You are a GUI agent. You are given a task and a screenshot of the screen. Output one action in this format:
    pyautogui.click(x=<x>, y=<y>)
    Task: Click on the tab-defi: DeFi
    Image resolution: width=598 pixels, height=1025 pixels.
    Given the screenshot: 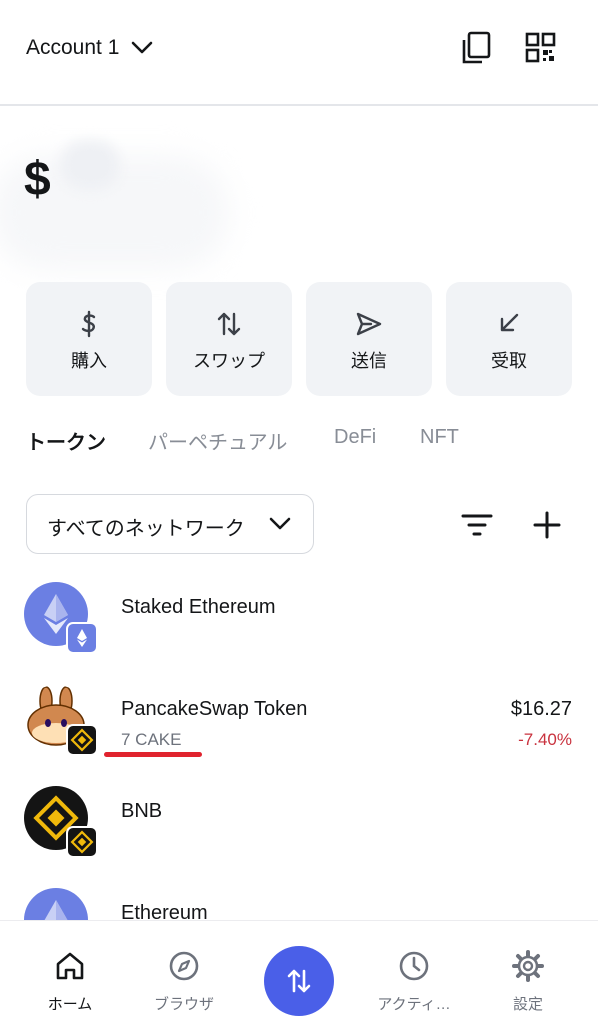 What is the action you would take?
    pyautogui.click(x=355, y=437)
    